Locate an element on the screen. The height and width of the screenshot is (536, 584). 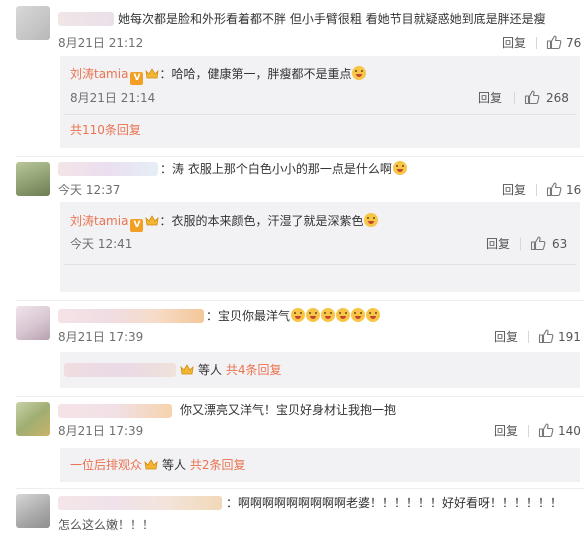
like-count: 191 is located at coordinates (569, 337).